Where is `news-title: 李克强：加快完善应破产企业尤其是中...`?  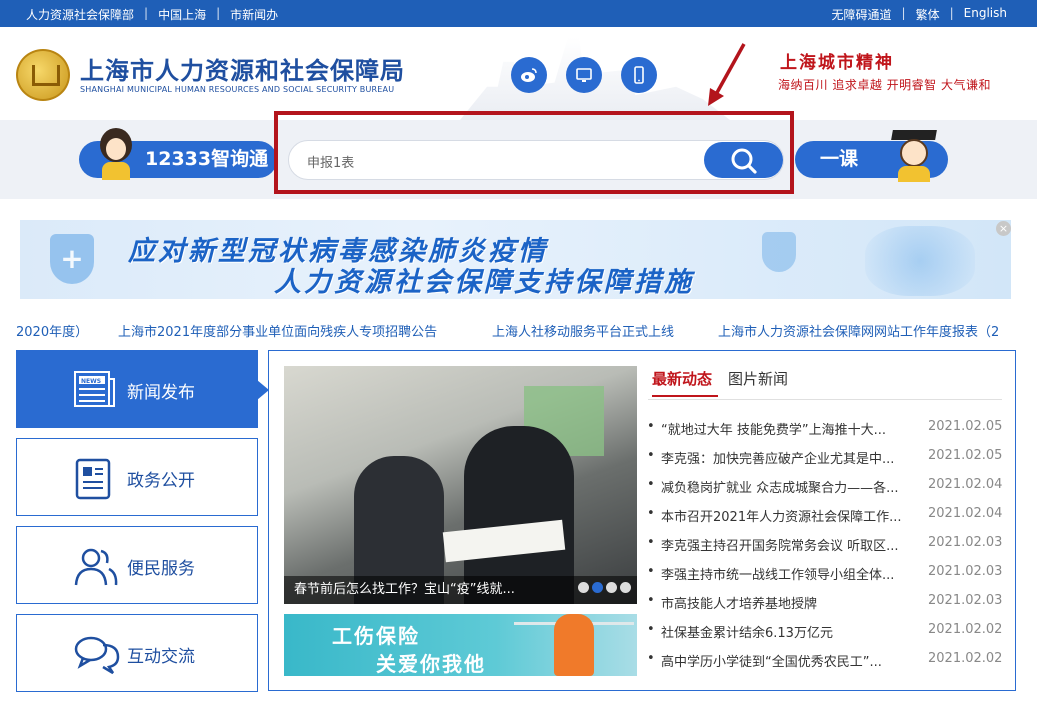 news-title: 李克强：加快完善应破产企业尤其是中... is located at coordinates (788, 457).